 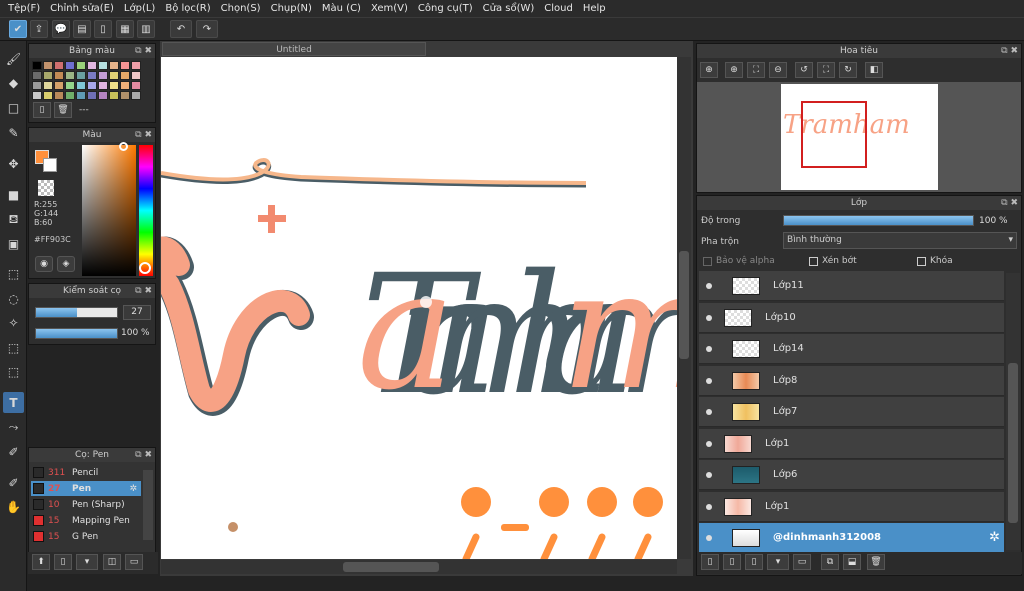 What do you see at coordinates (86, 504) in the screenshot?
I see `brush-item: 10 Pen (Sharp)` at bounding box center [86, 504].